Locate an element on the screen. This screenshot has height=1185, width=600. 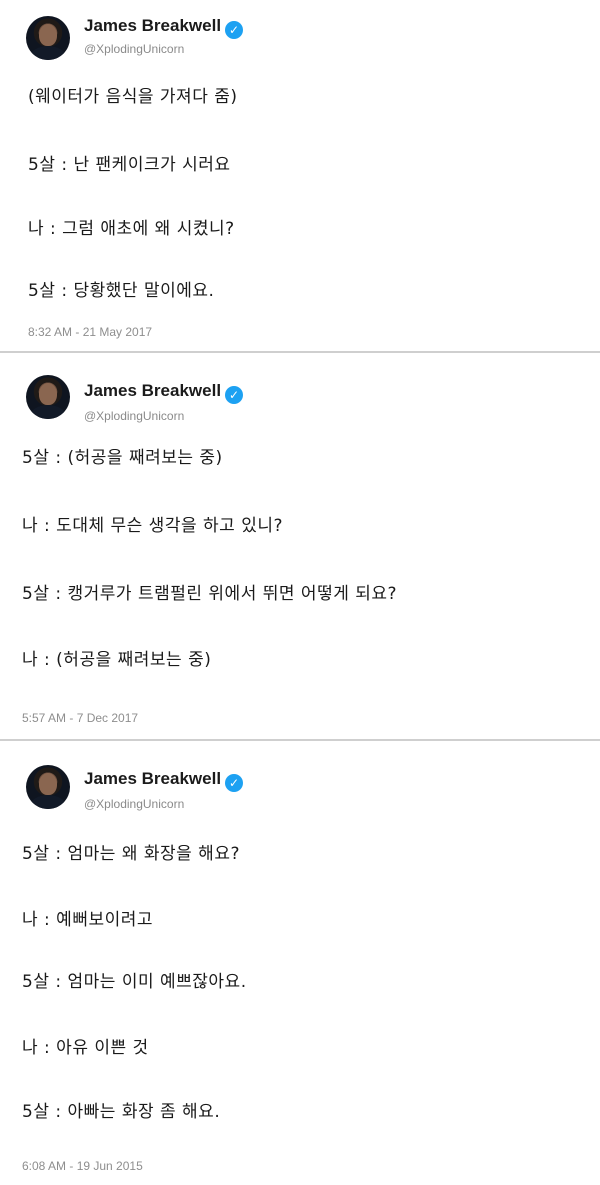
tweet-text-line: (웨이터가 음식을 가져다 줌) is located at coordinates (133, 97).